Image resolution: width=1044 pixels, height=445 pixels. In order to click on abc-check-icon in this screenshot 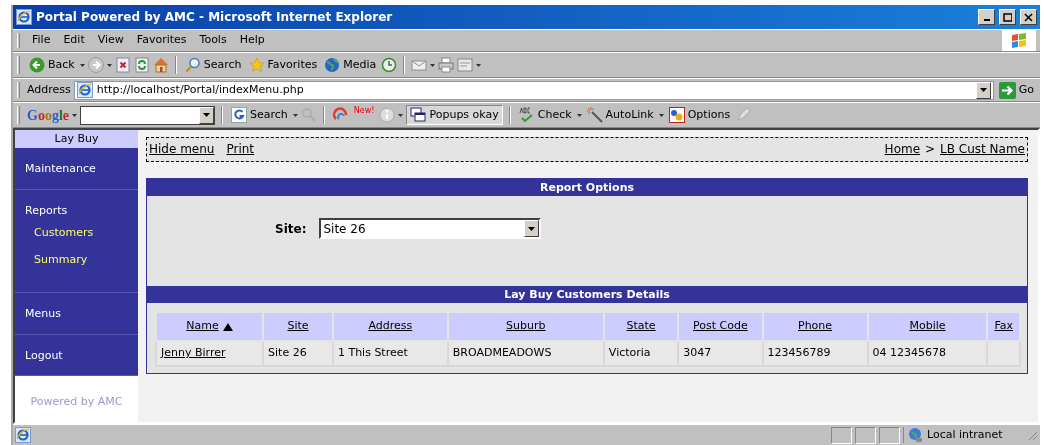, I will do `click(526, 115)`.